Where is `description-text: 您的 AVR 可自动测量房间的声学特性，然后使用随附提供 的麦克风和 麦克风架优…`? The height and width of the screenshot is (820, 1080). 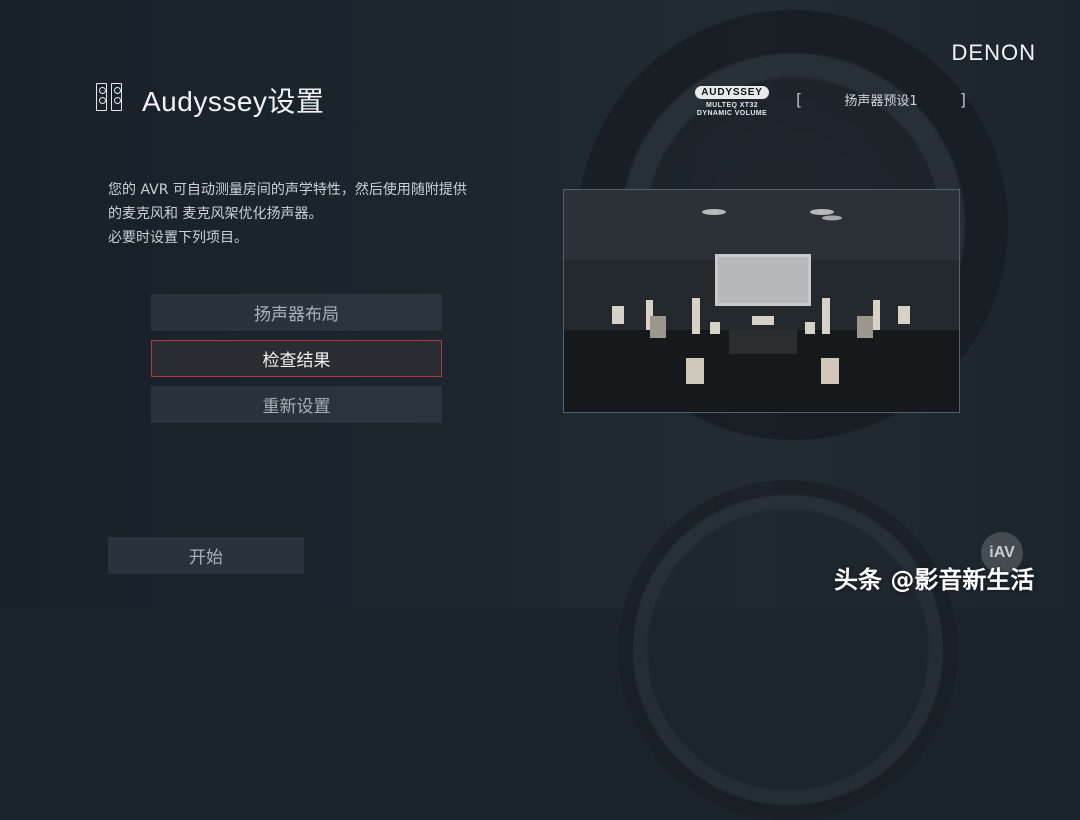
description-text: 您的 AVR 可自动测量房间的声学特性，然后使用随附提供 的麦克风和 麦克风架优… is located at coordinates (287, 214).